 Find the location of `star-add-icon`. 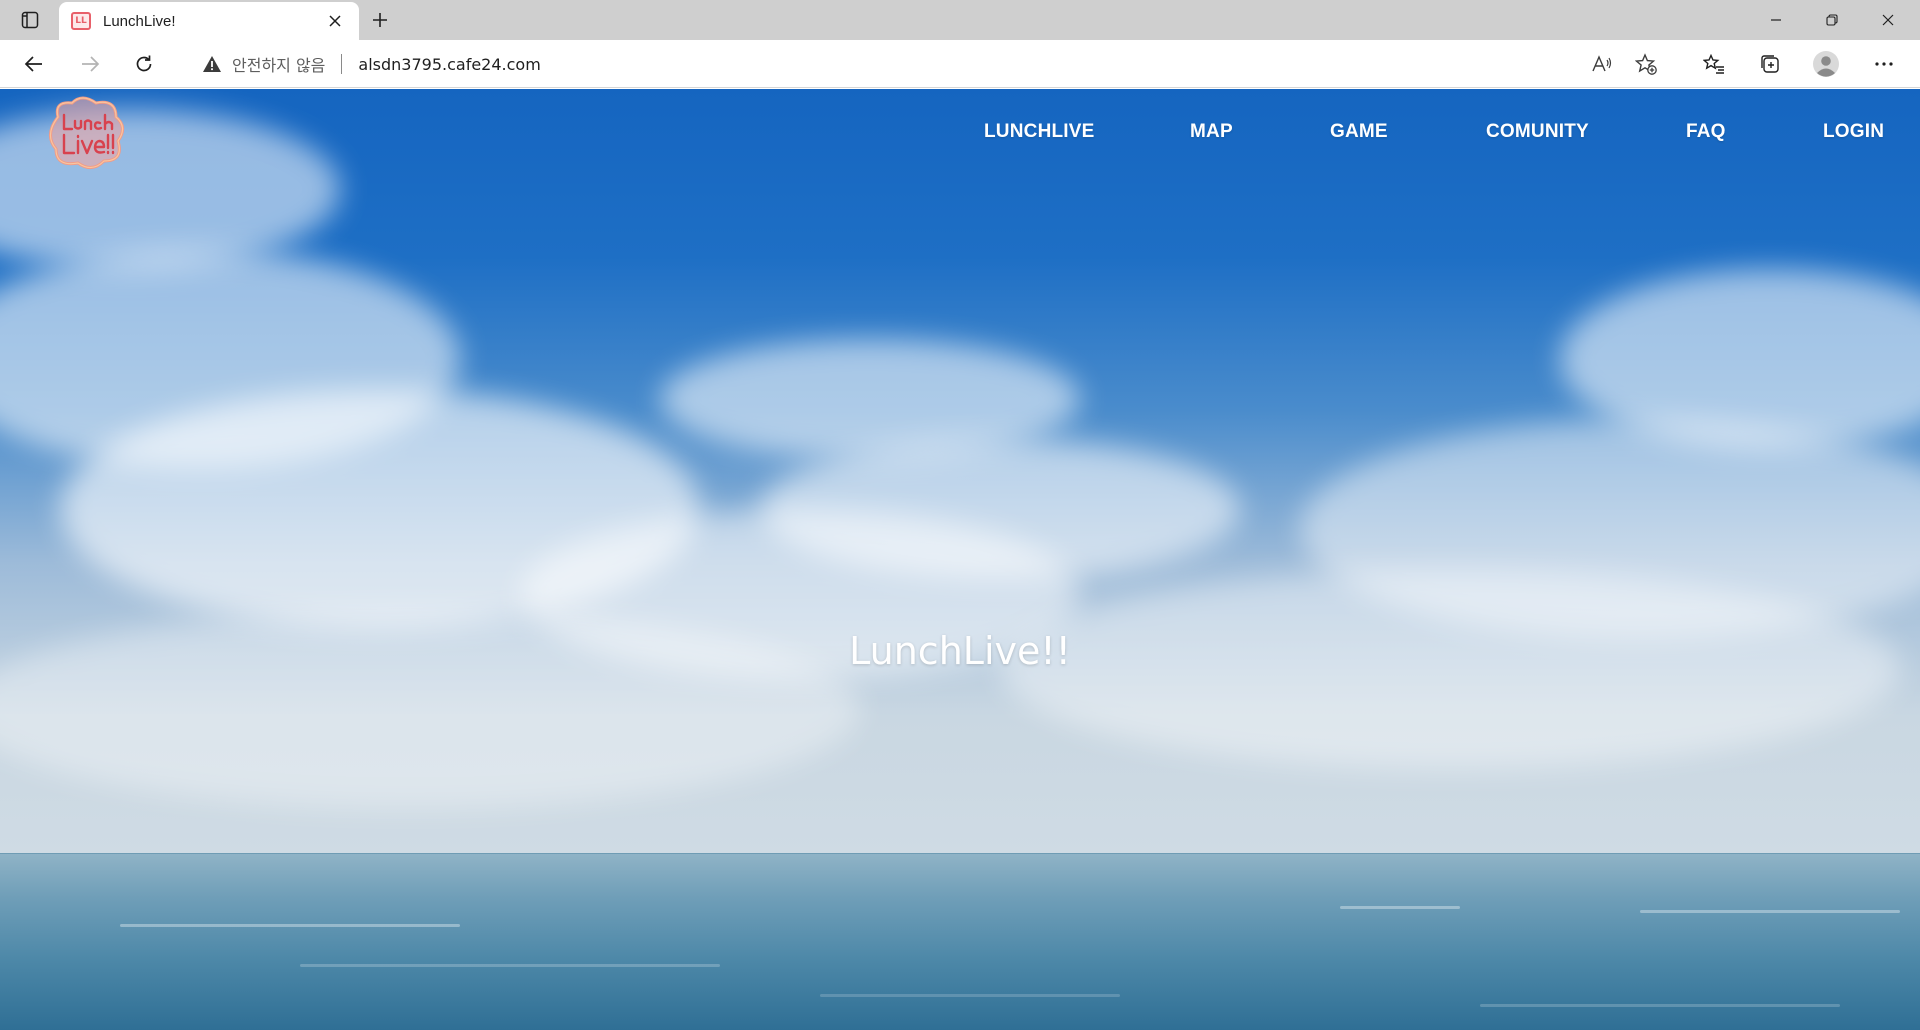

star-add-icon is located at coordinates (1646, 64).